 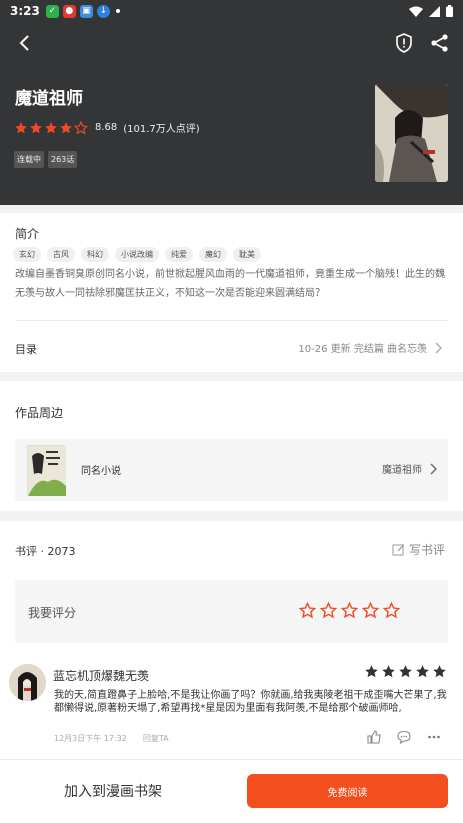 What do you see at coordinates (95, 254) in the screenshot?
I see `genre-tag: 科幻` at bounding box center [95, 254].